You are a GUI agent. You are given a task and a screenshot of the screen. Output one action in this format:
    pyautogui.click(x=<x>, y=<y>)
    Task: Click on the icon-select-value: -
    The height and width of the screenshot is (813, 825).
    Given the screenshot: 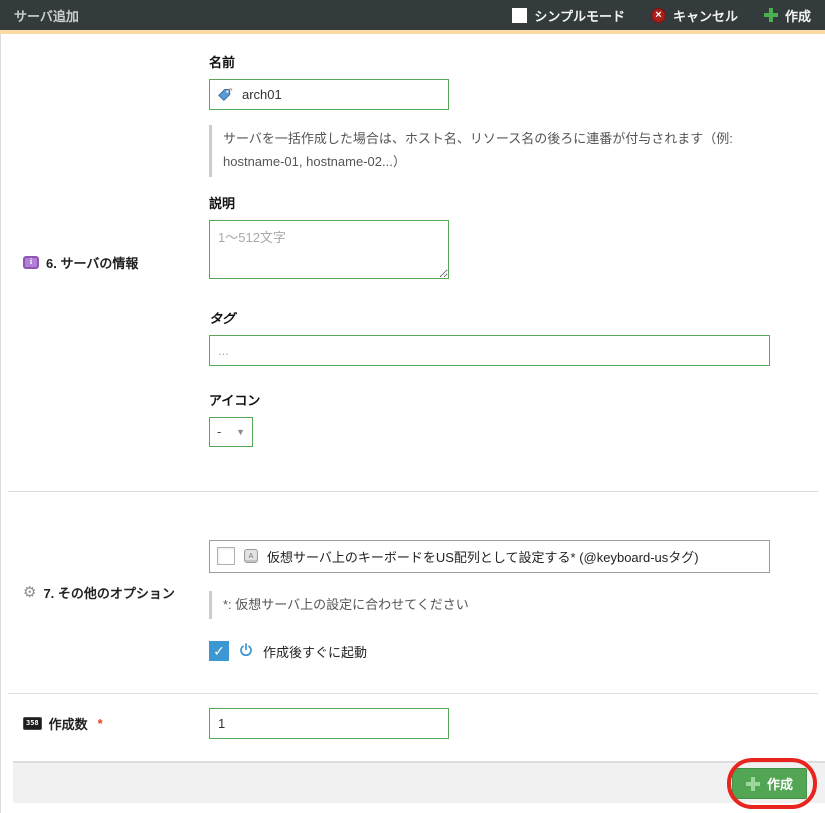 What is the action you would take?
    pyautogui.click(x=219, y=431)
    